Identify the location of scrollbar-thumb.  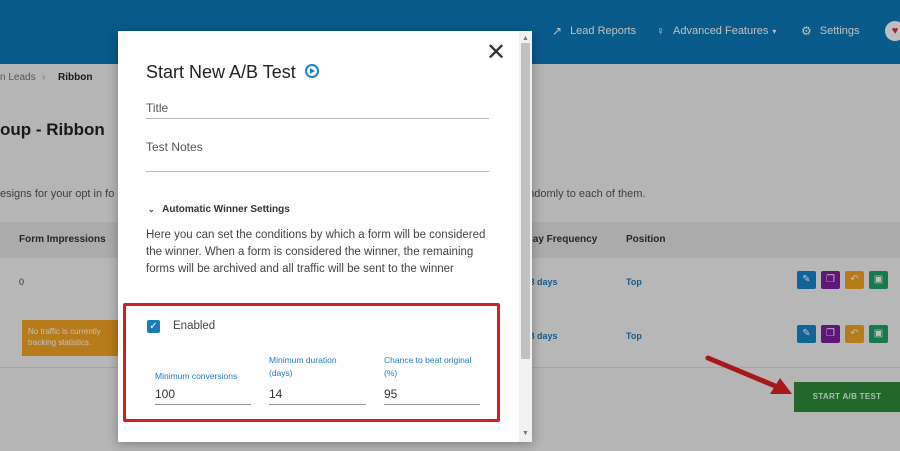
(525, 201).